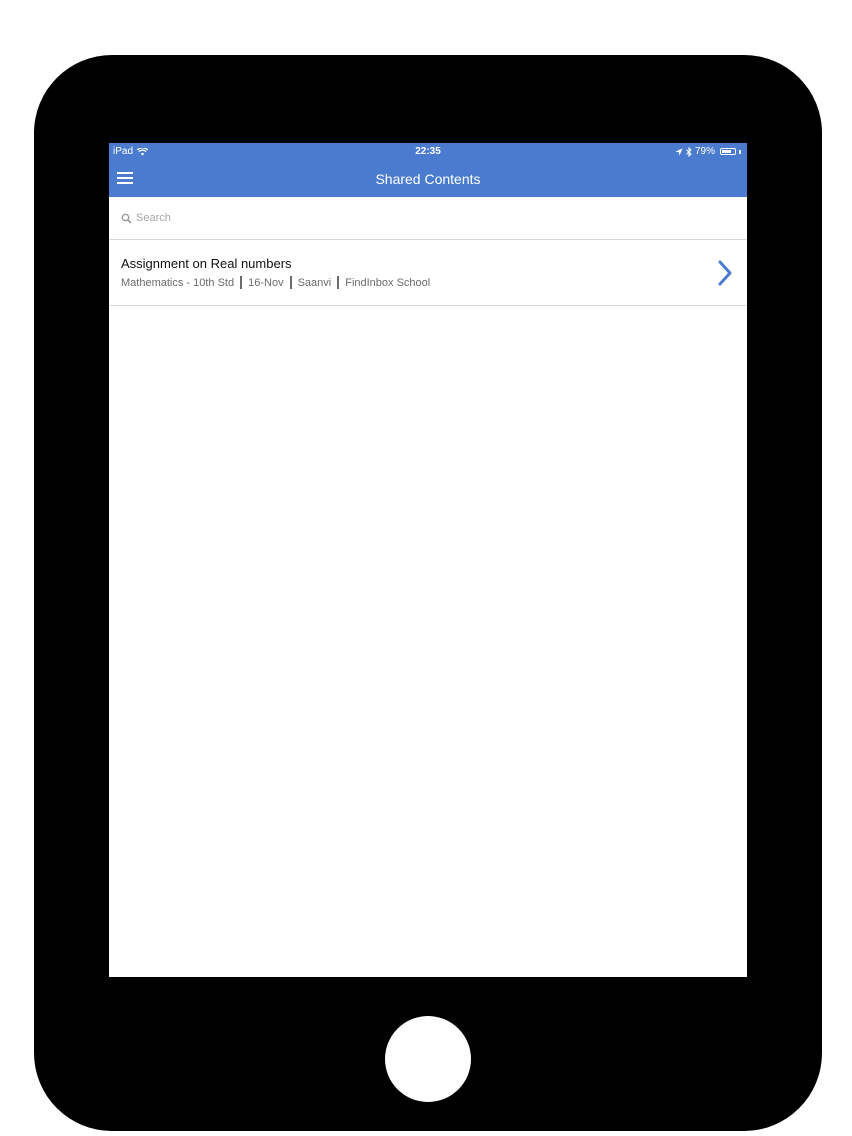  What do you see at coordinates (740, 151) in the screenshot?
I see `battery-tip` at bounding box center [740, 151].